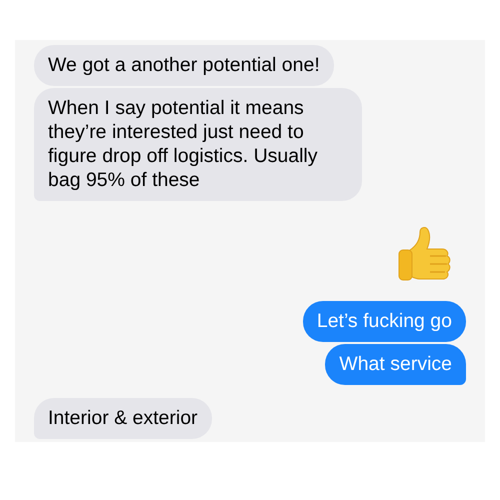  Describe the element at coordinates (395, 364) in the screenshot. I see `message-bubble: What service` at that location.